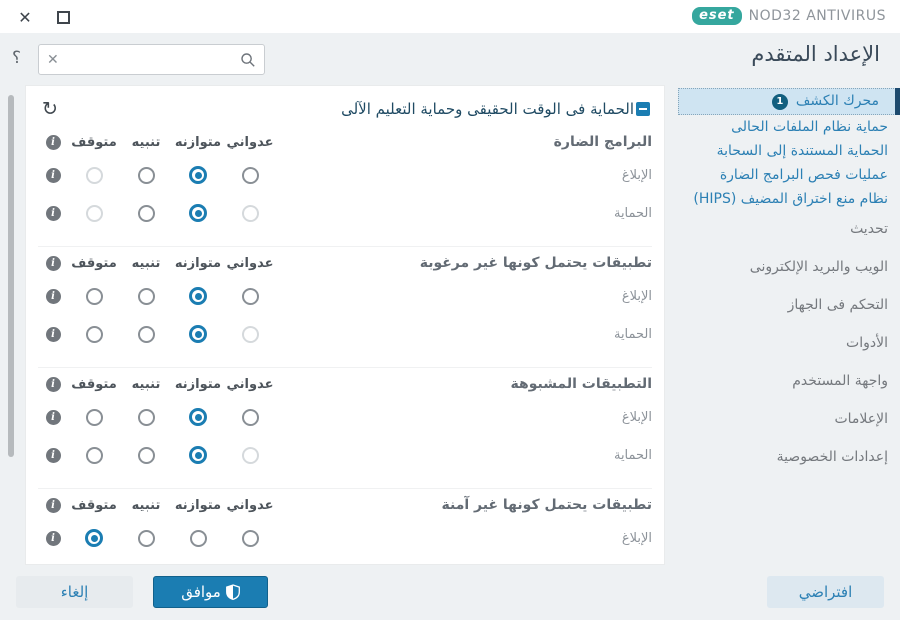  What do you see at coordinates (643, 109) in the screenshot?
I see `collapse-icon` at bounding box center [643, 109].